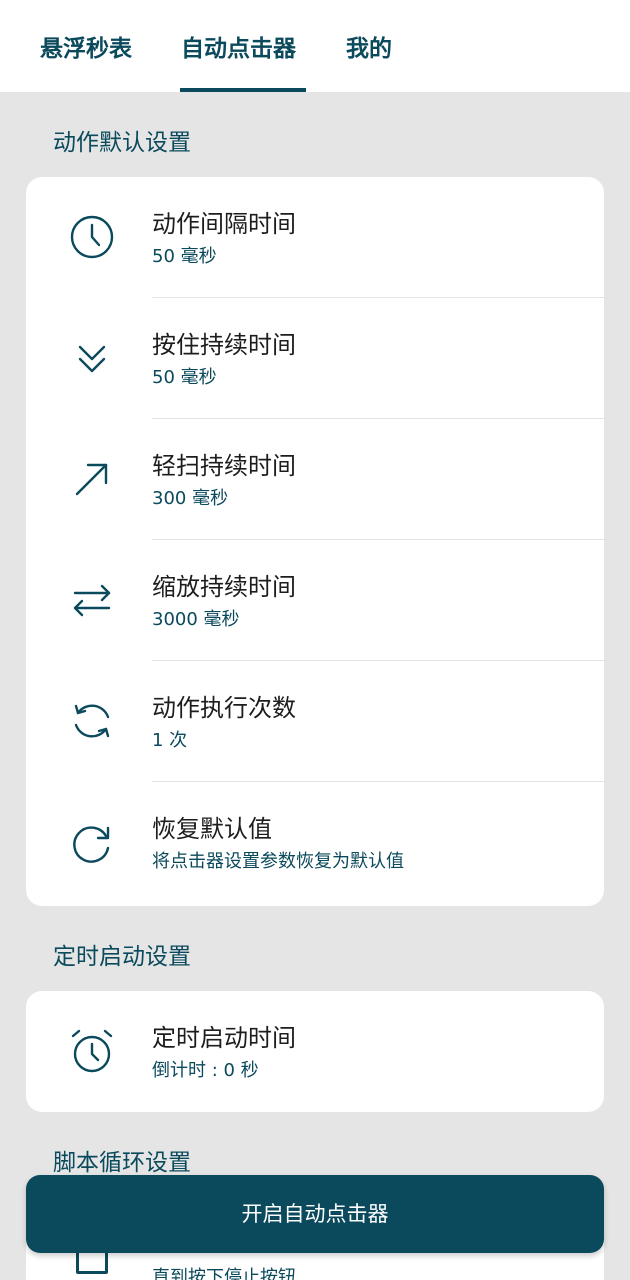 The height and width of the screenshot is (1280, 630). Describe the element at coordinates (315, 842) in the screenshot. I see `setting-row-restore-defaults: 恢复默认值 将点击器设置参数恢复为默认值` at that location.